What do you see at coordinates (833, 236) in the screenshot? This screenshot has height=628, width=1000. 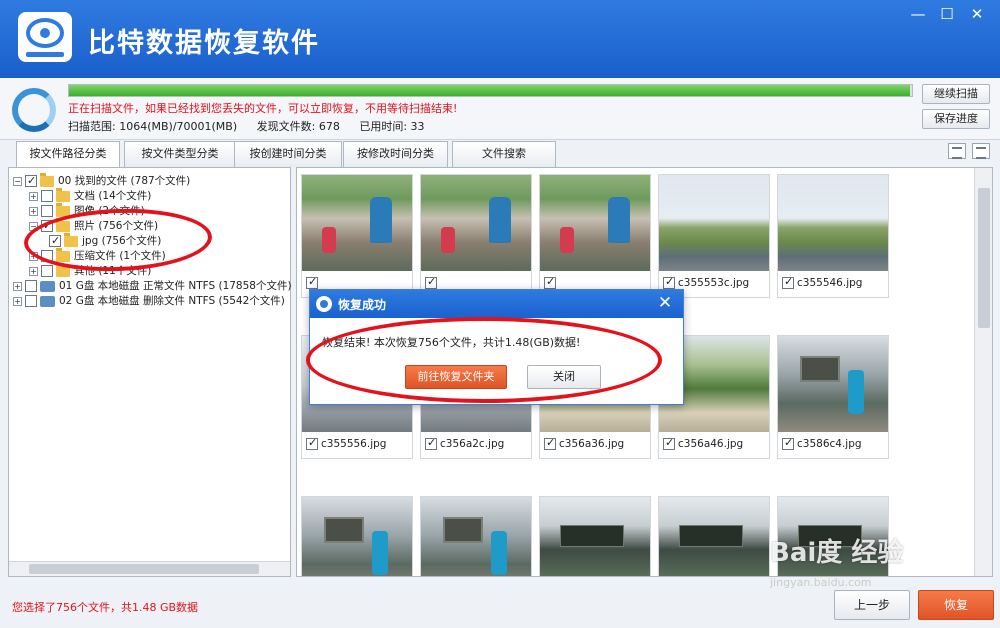 I see `file-card: c355546.jpg` at bounding box center [833, 236].